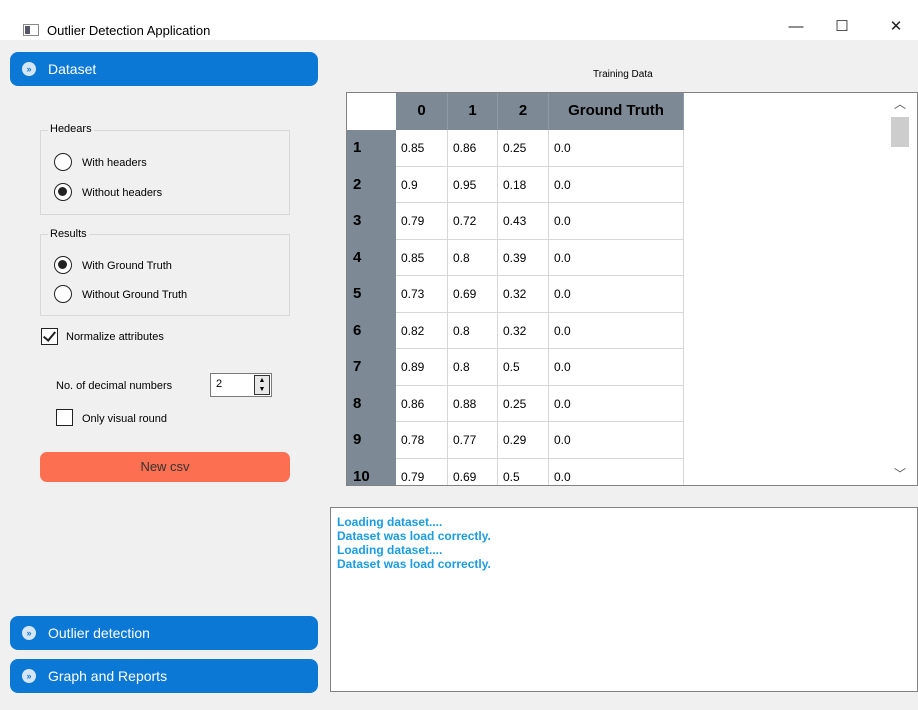  What do you see at coordinates (219, 384) in the screenshot?
I see `decimals-value: 2` at bounding box center [219, 384].